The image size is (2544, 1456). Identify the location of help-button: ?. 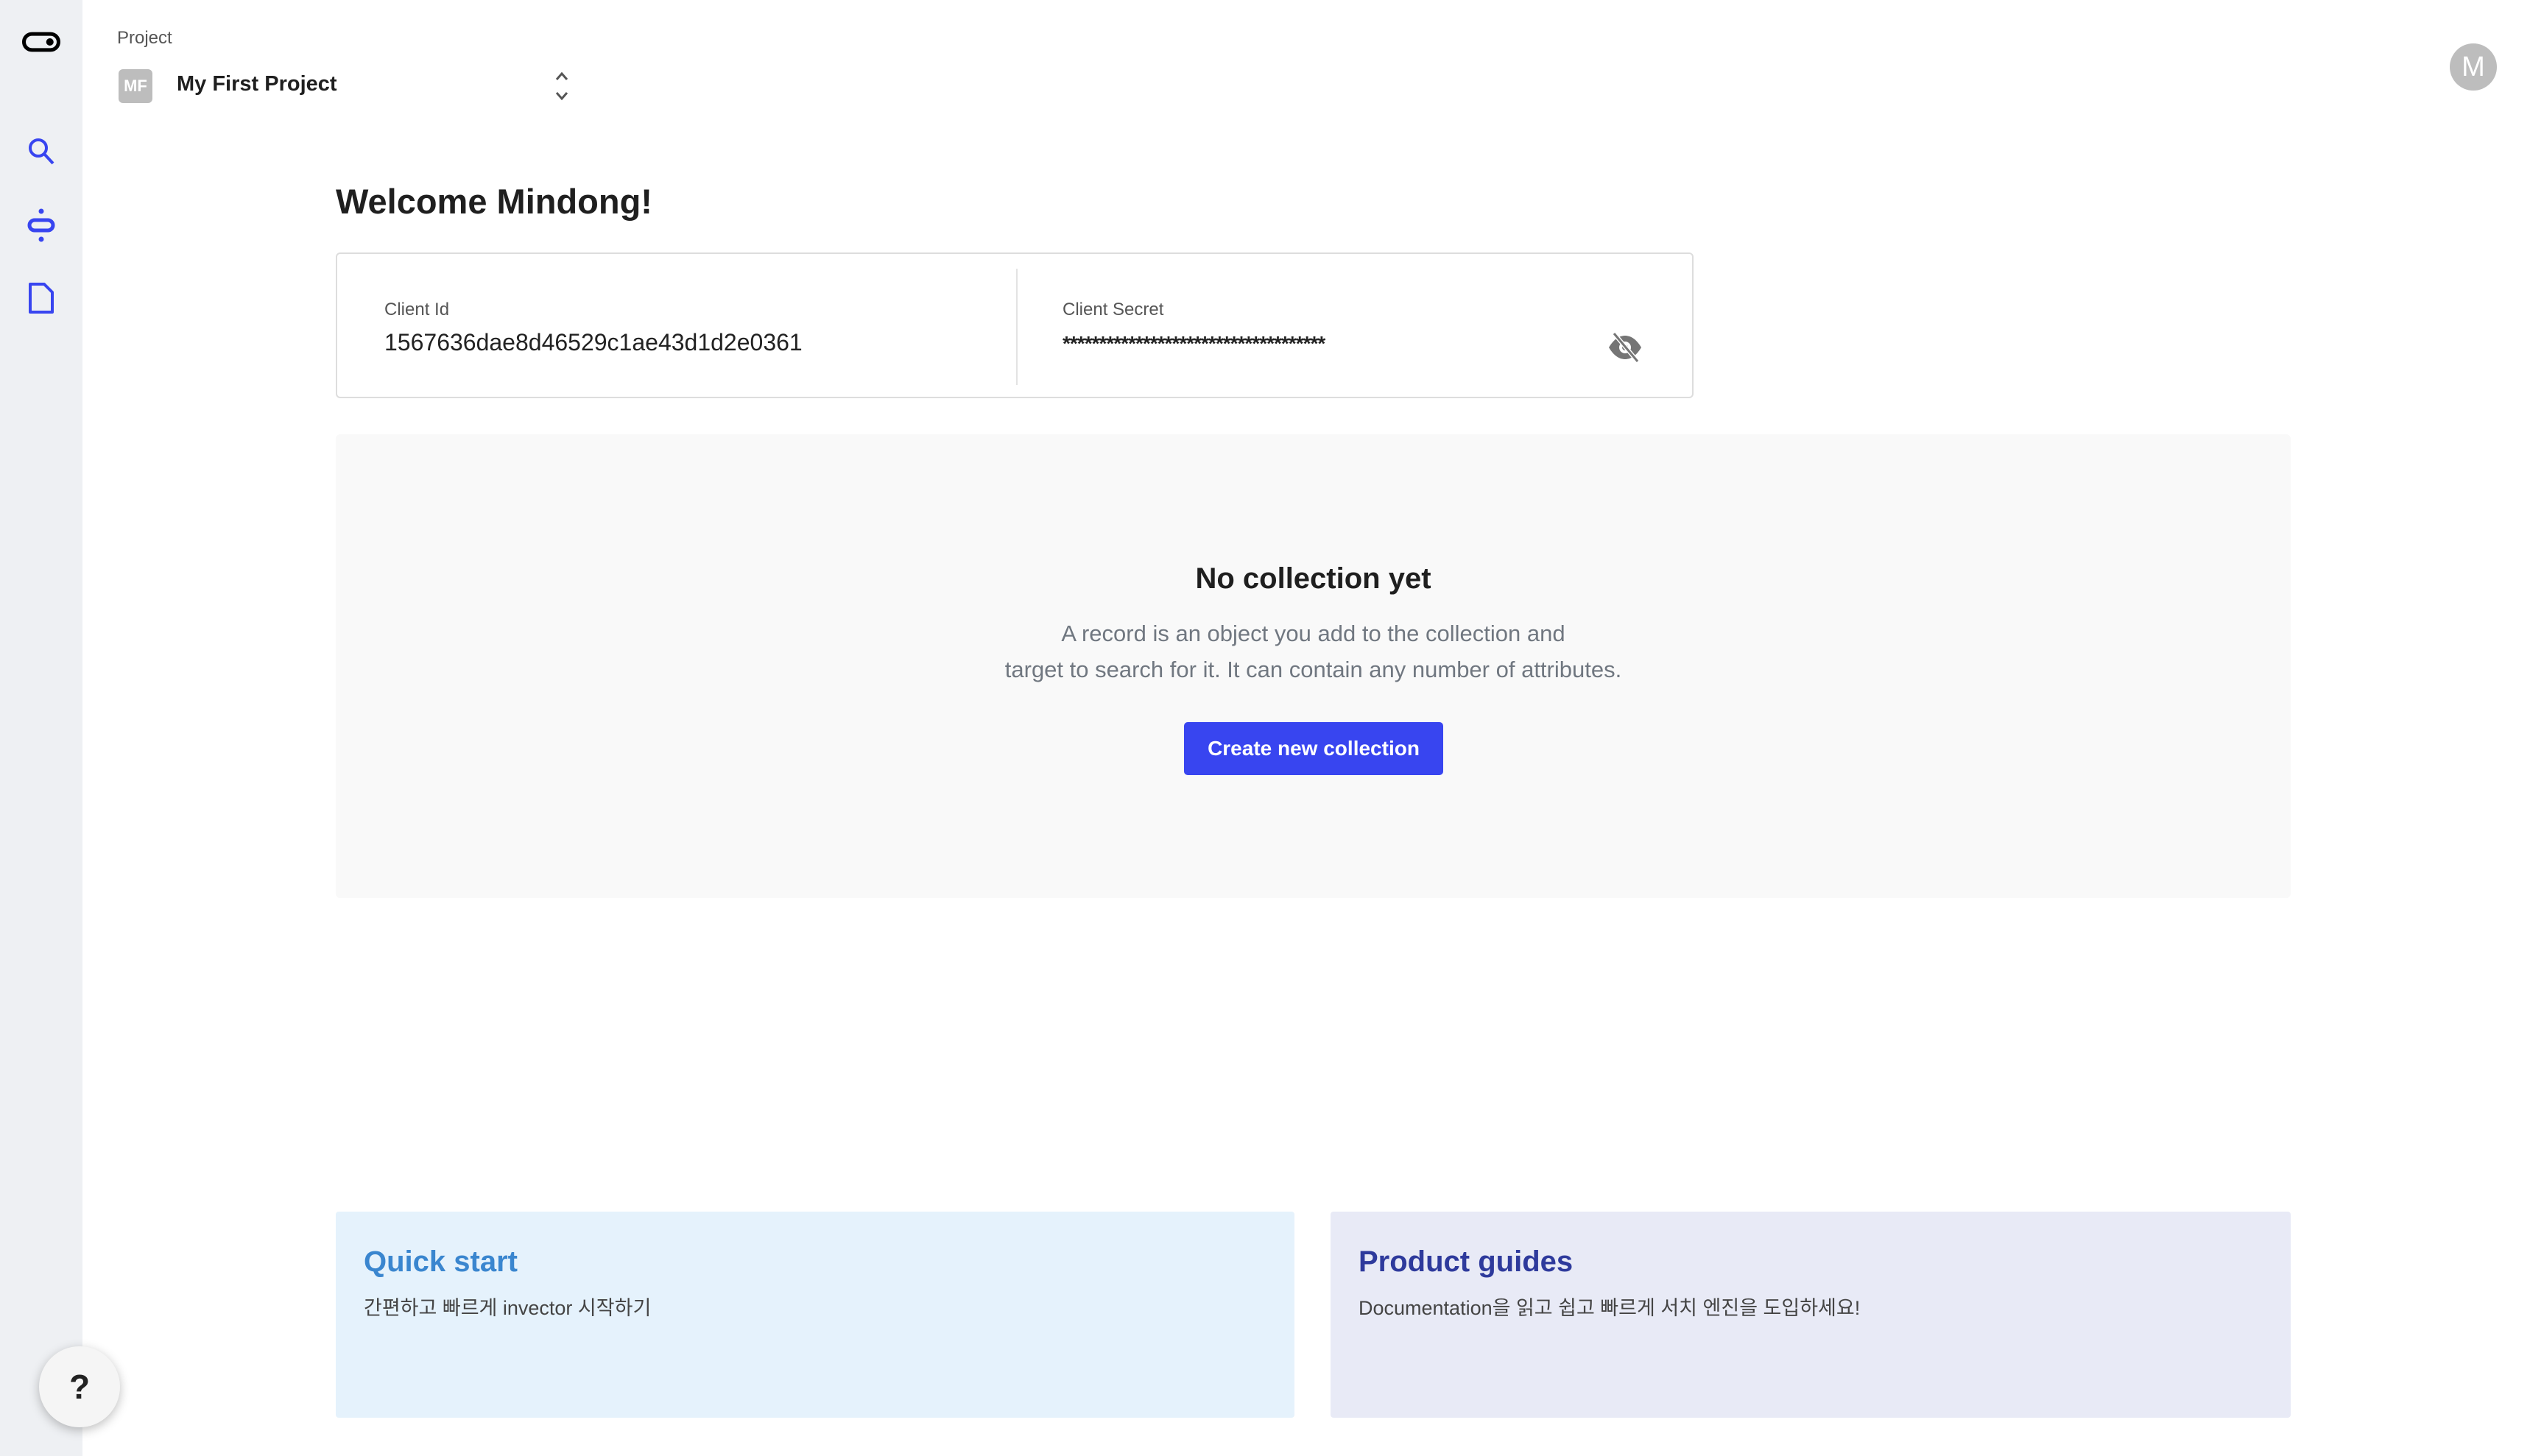
(79, 1386).